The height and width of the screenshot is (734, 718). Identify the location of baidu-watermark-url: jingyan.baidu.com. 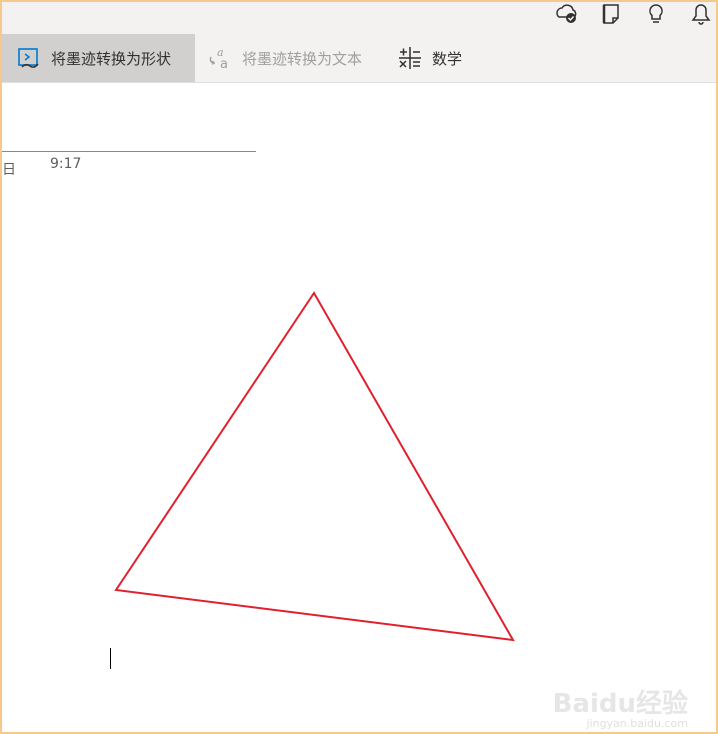
(637, 723).